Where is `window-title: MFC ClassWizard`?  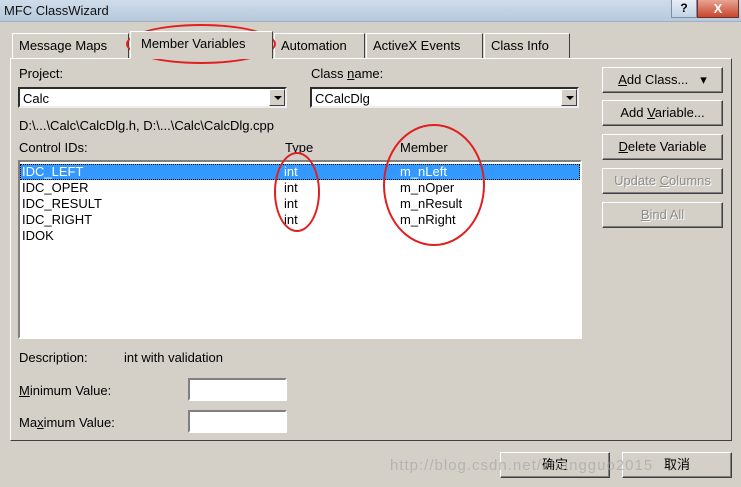 window-title: MFC ClassWizard is located at coordinates (56, 10).